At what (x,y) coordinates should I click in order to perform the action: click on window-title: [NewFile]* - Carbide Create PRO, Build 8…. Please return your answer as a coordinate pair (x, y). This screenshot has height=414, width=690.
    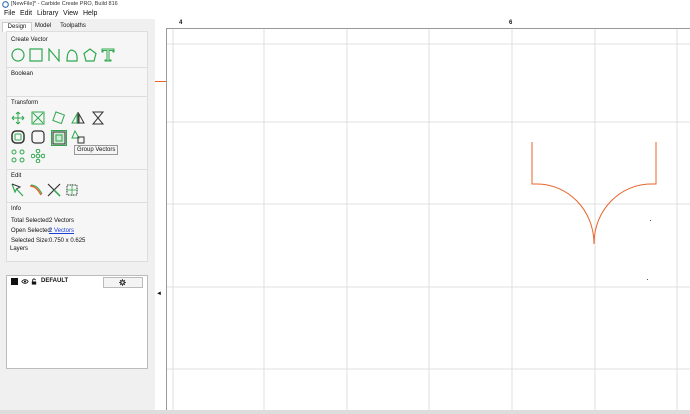
    Looking at the image, I should click on (64, 4).